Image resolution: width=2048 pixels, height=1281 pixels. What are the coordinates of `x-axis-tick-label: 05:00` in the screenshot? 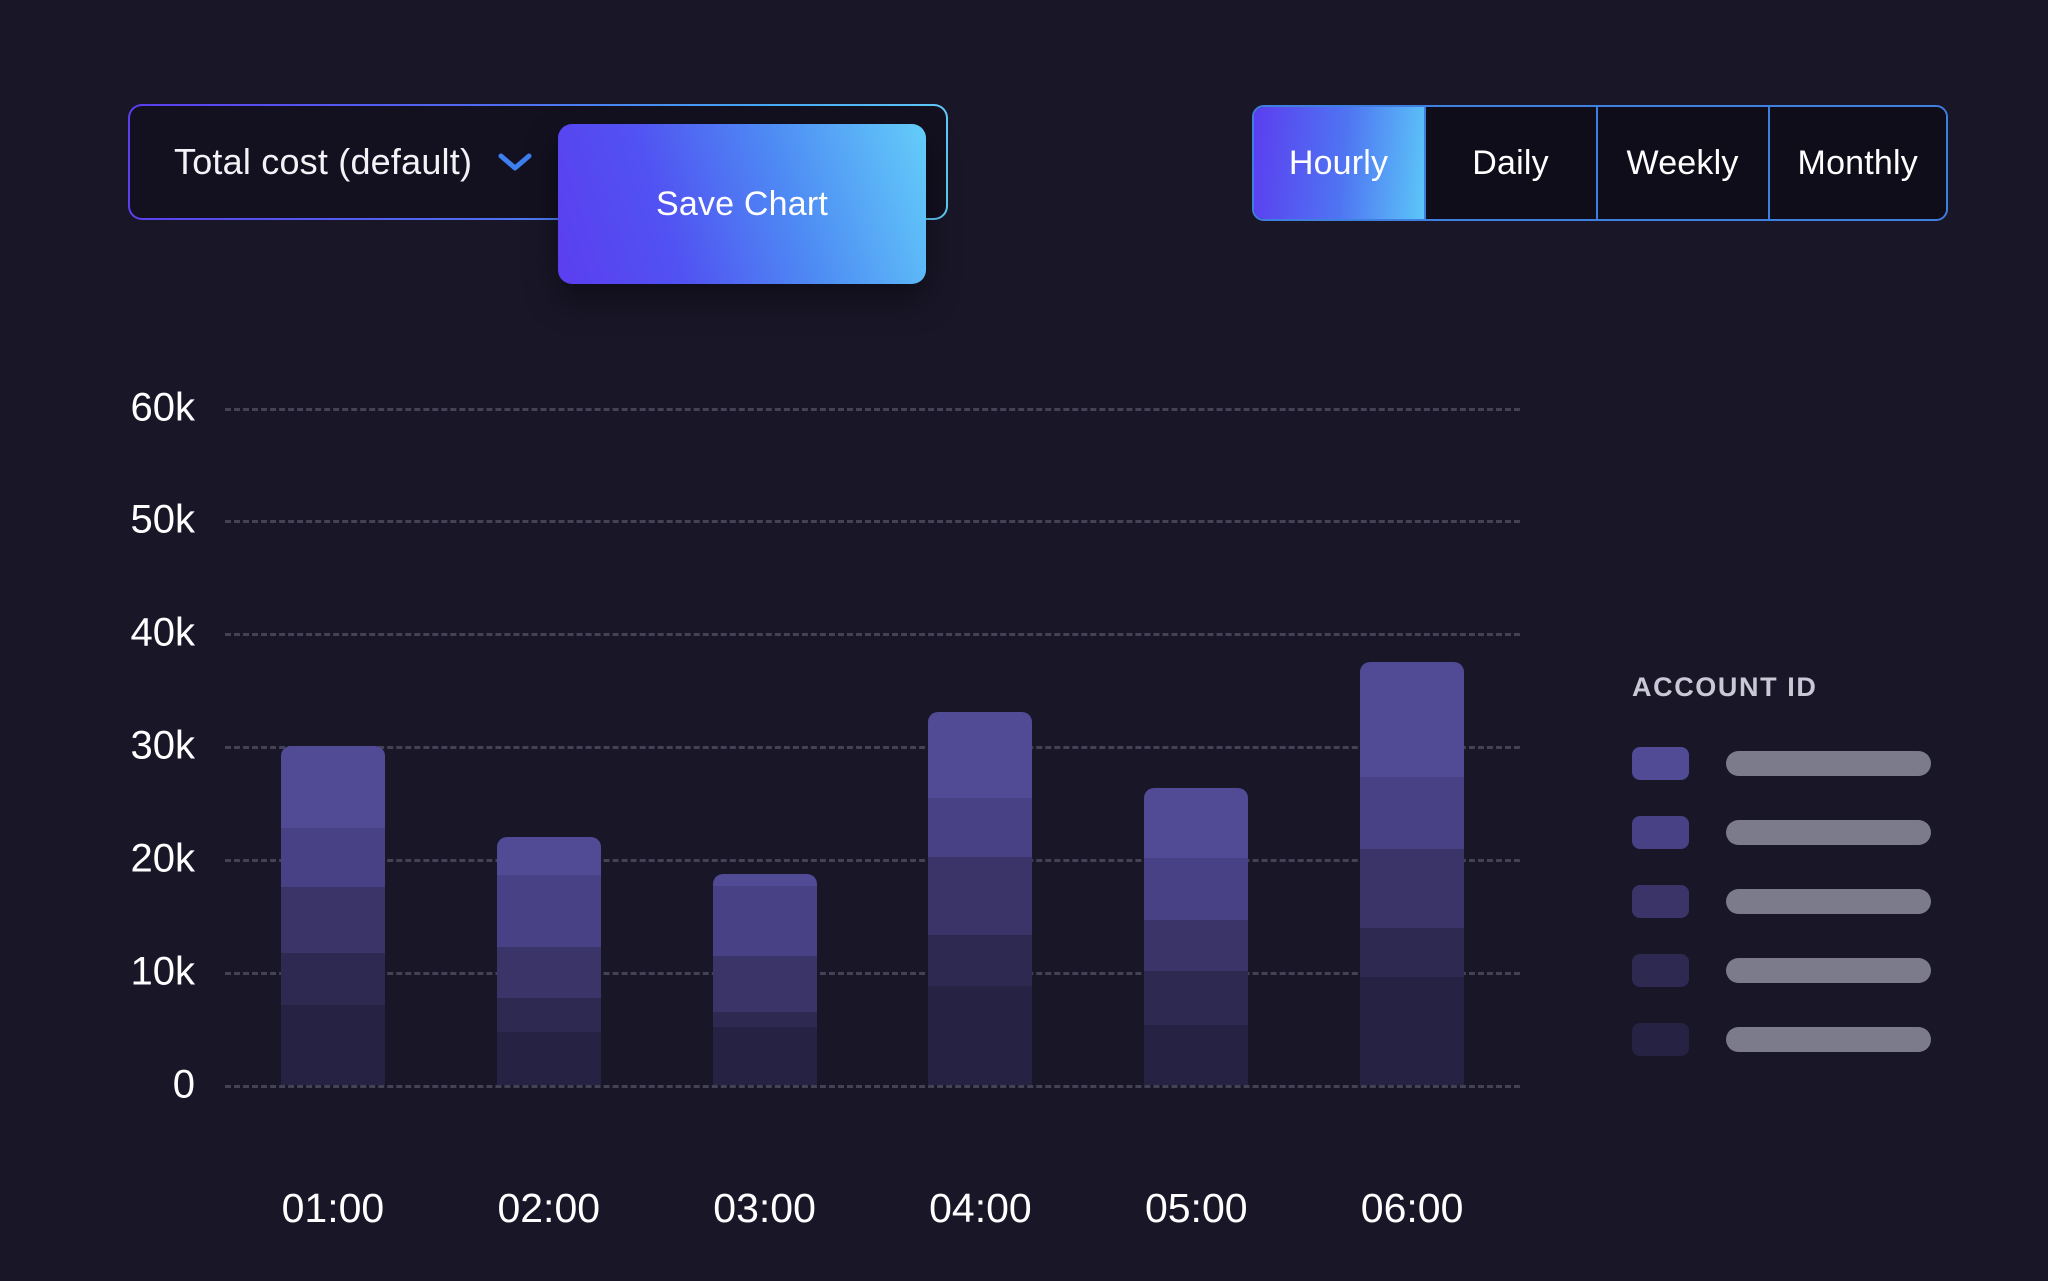 It's located at (1196, 1208).